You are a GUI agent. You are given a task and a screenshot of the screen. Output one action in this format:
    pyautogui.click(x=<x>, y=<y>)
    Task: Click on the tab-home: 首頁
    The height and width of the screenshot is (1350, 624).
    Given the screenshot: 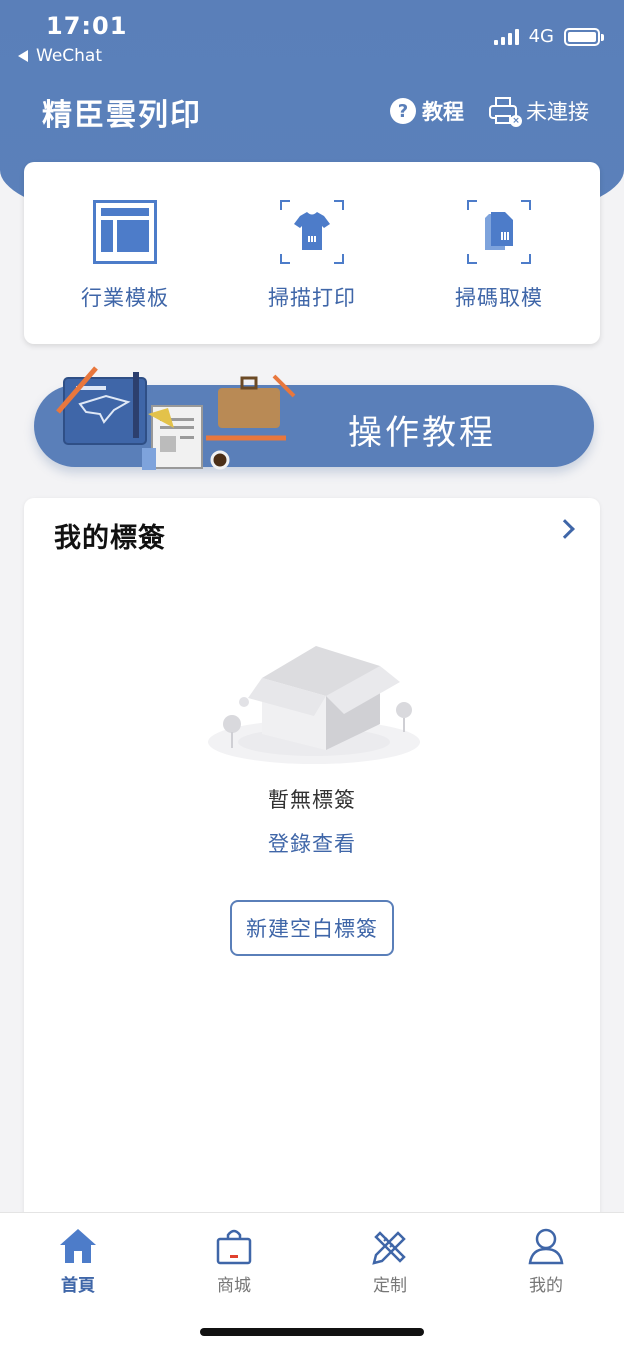 What is the action you would take?
    pyautogui.click(x=78, y=1261)
    